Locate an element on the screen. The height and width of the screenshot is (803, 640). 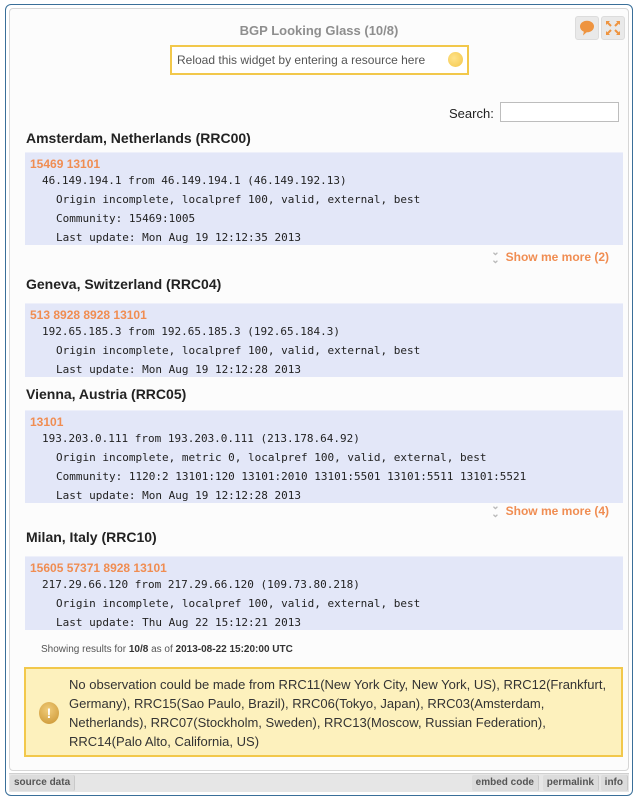
collector-title: Geneva, Switzerland (RRC04) is located at coordinates (124, 284).